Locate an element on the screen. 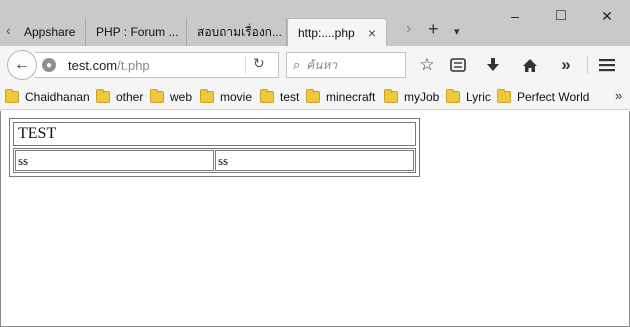 The height and width of the screenshot is (327, 630). tab-appshare: Appshare is located at coordinates (50, 32).